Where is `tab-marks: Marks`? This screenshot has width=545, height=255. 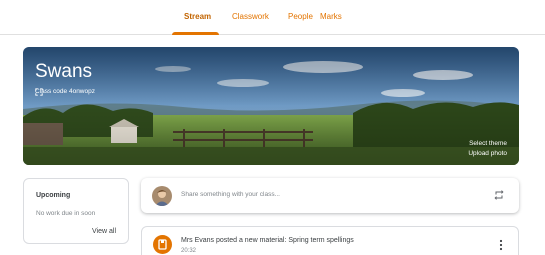
tab-marks: Marks is located at coordinates (331, 16).